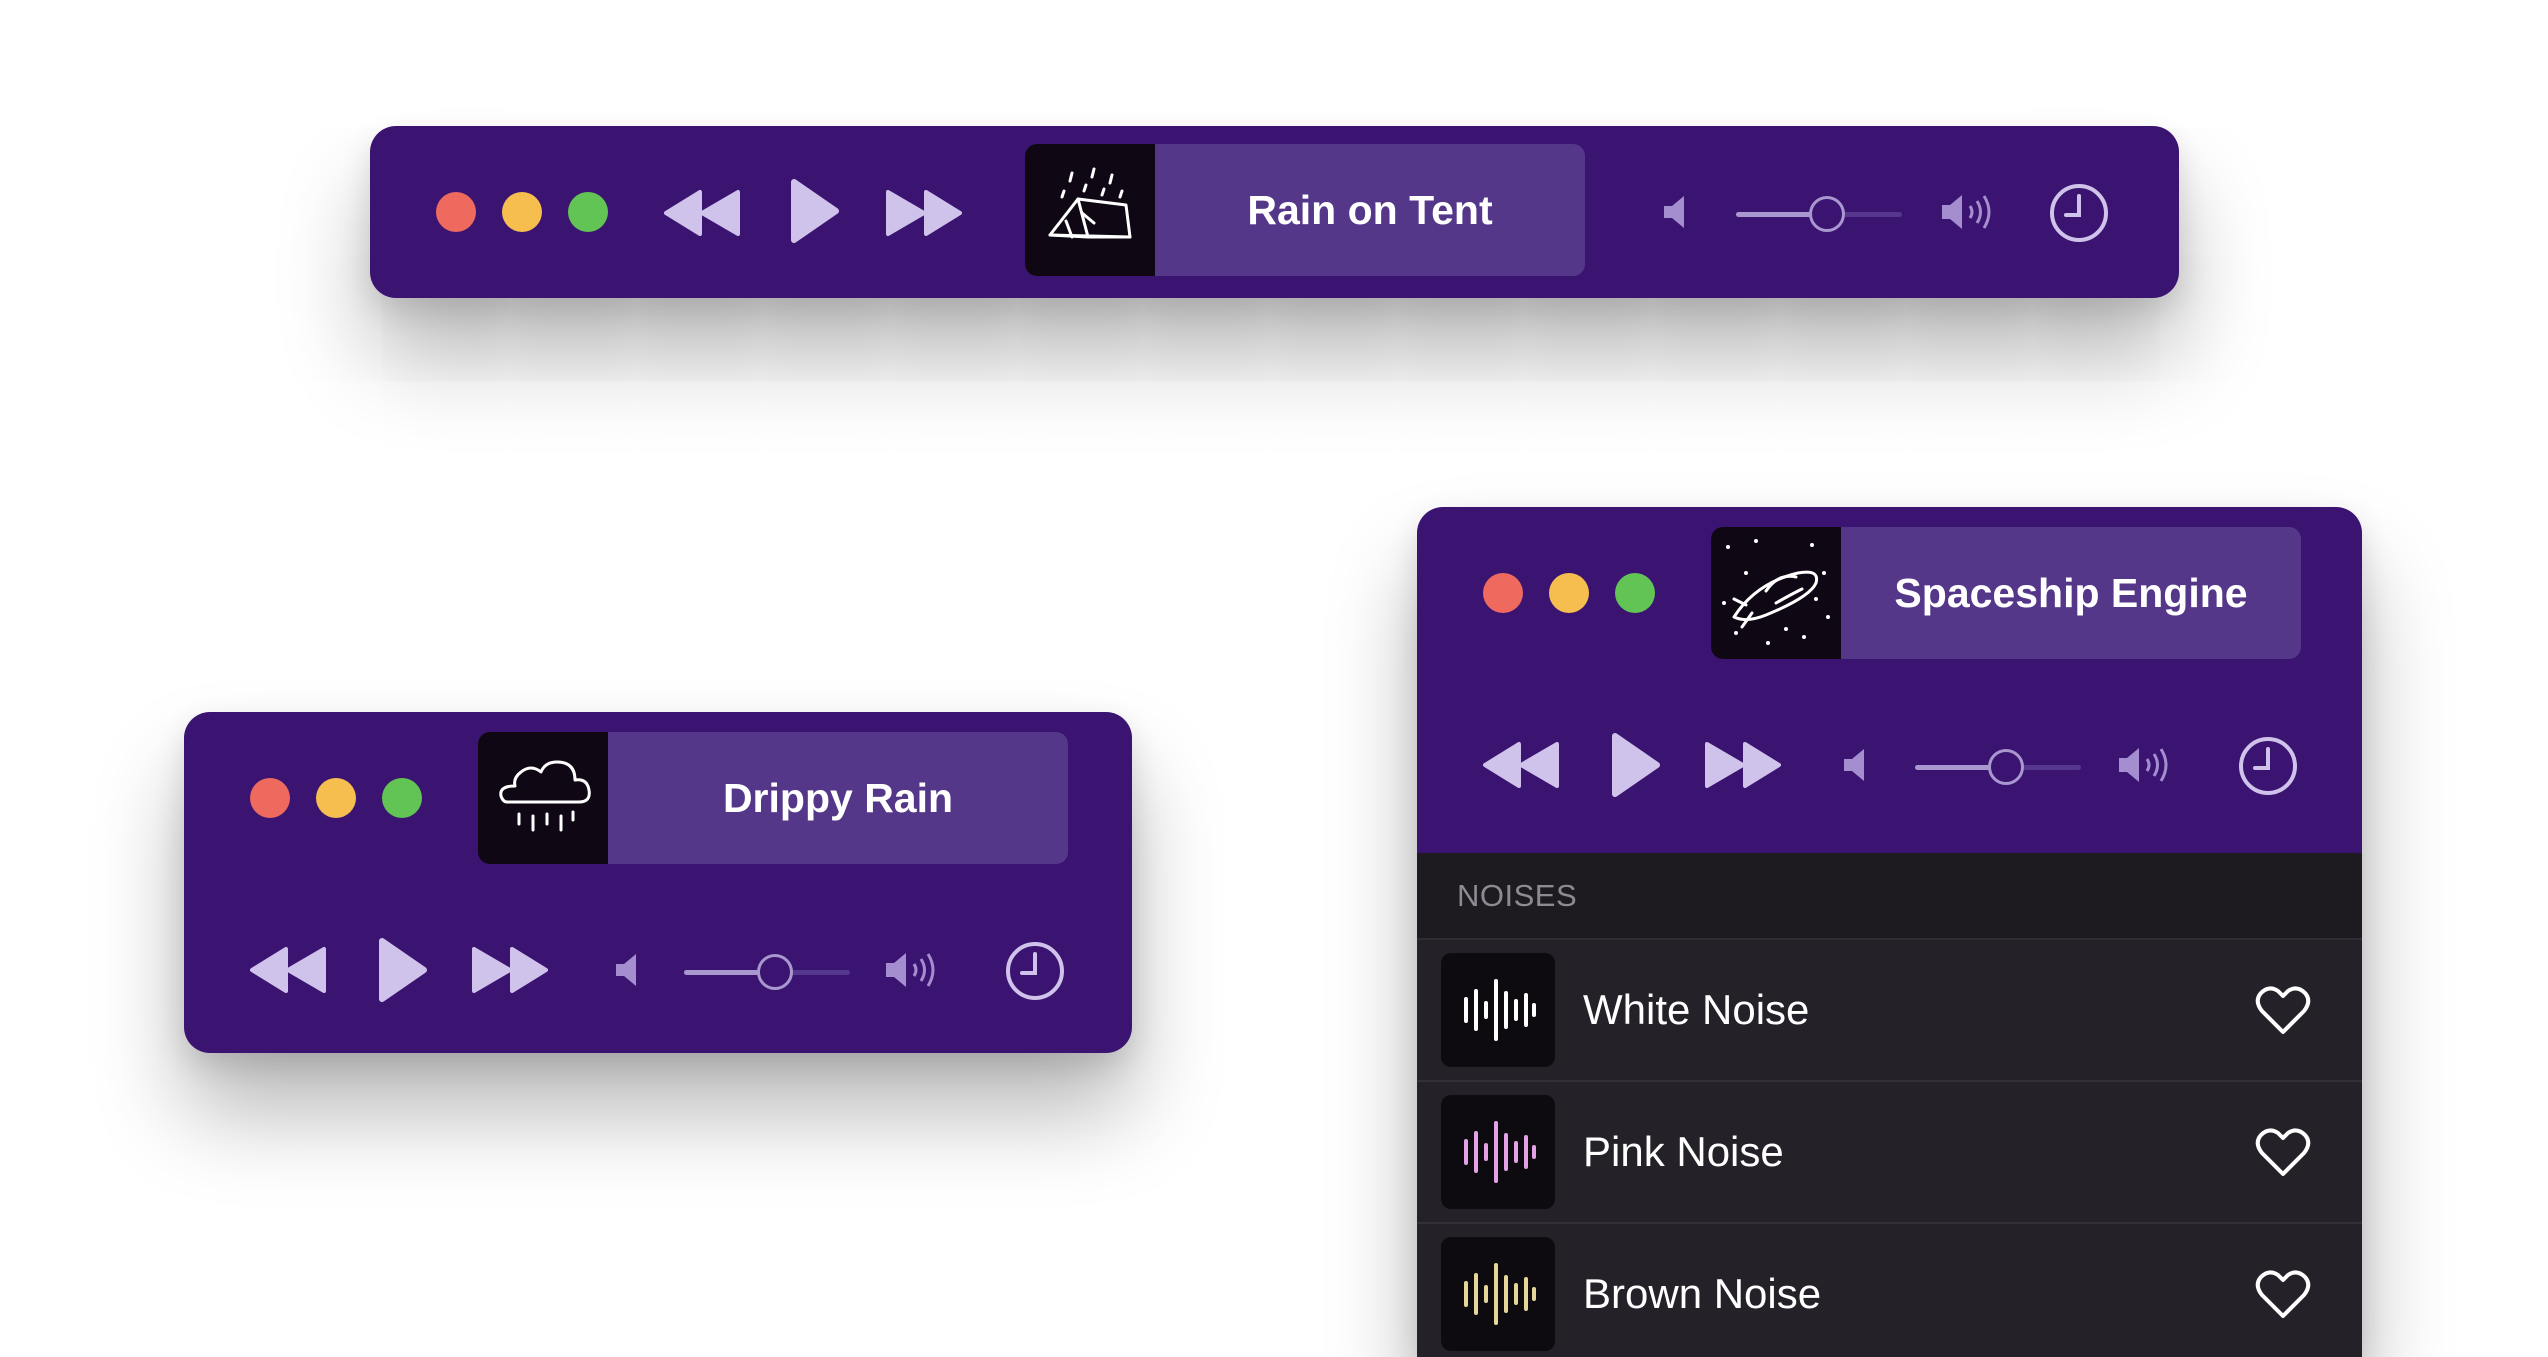 This screenshot has width=2548, height=1357. Describe the element at coordinates (1370, 209) in the screenshot. I see `track-title: Rain on Tent` at that location.